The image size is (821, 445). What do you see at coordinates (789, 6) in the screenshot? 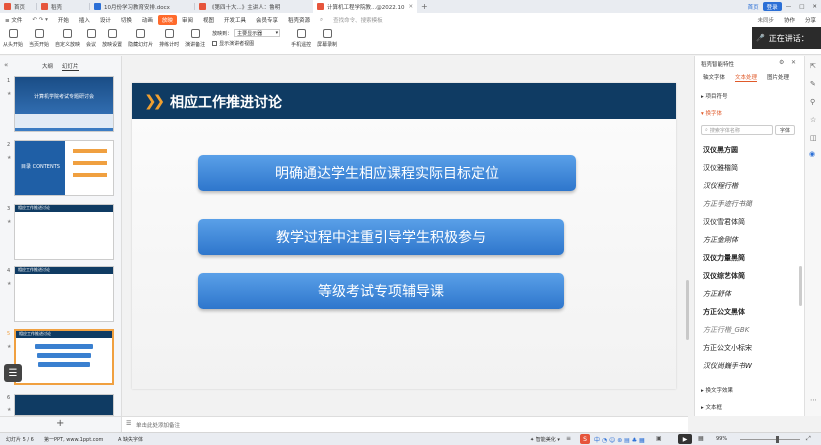
I see `minimize-button: —` at bounding box center [789, 6].